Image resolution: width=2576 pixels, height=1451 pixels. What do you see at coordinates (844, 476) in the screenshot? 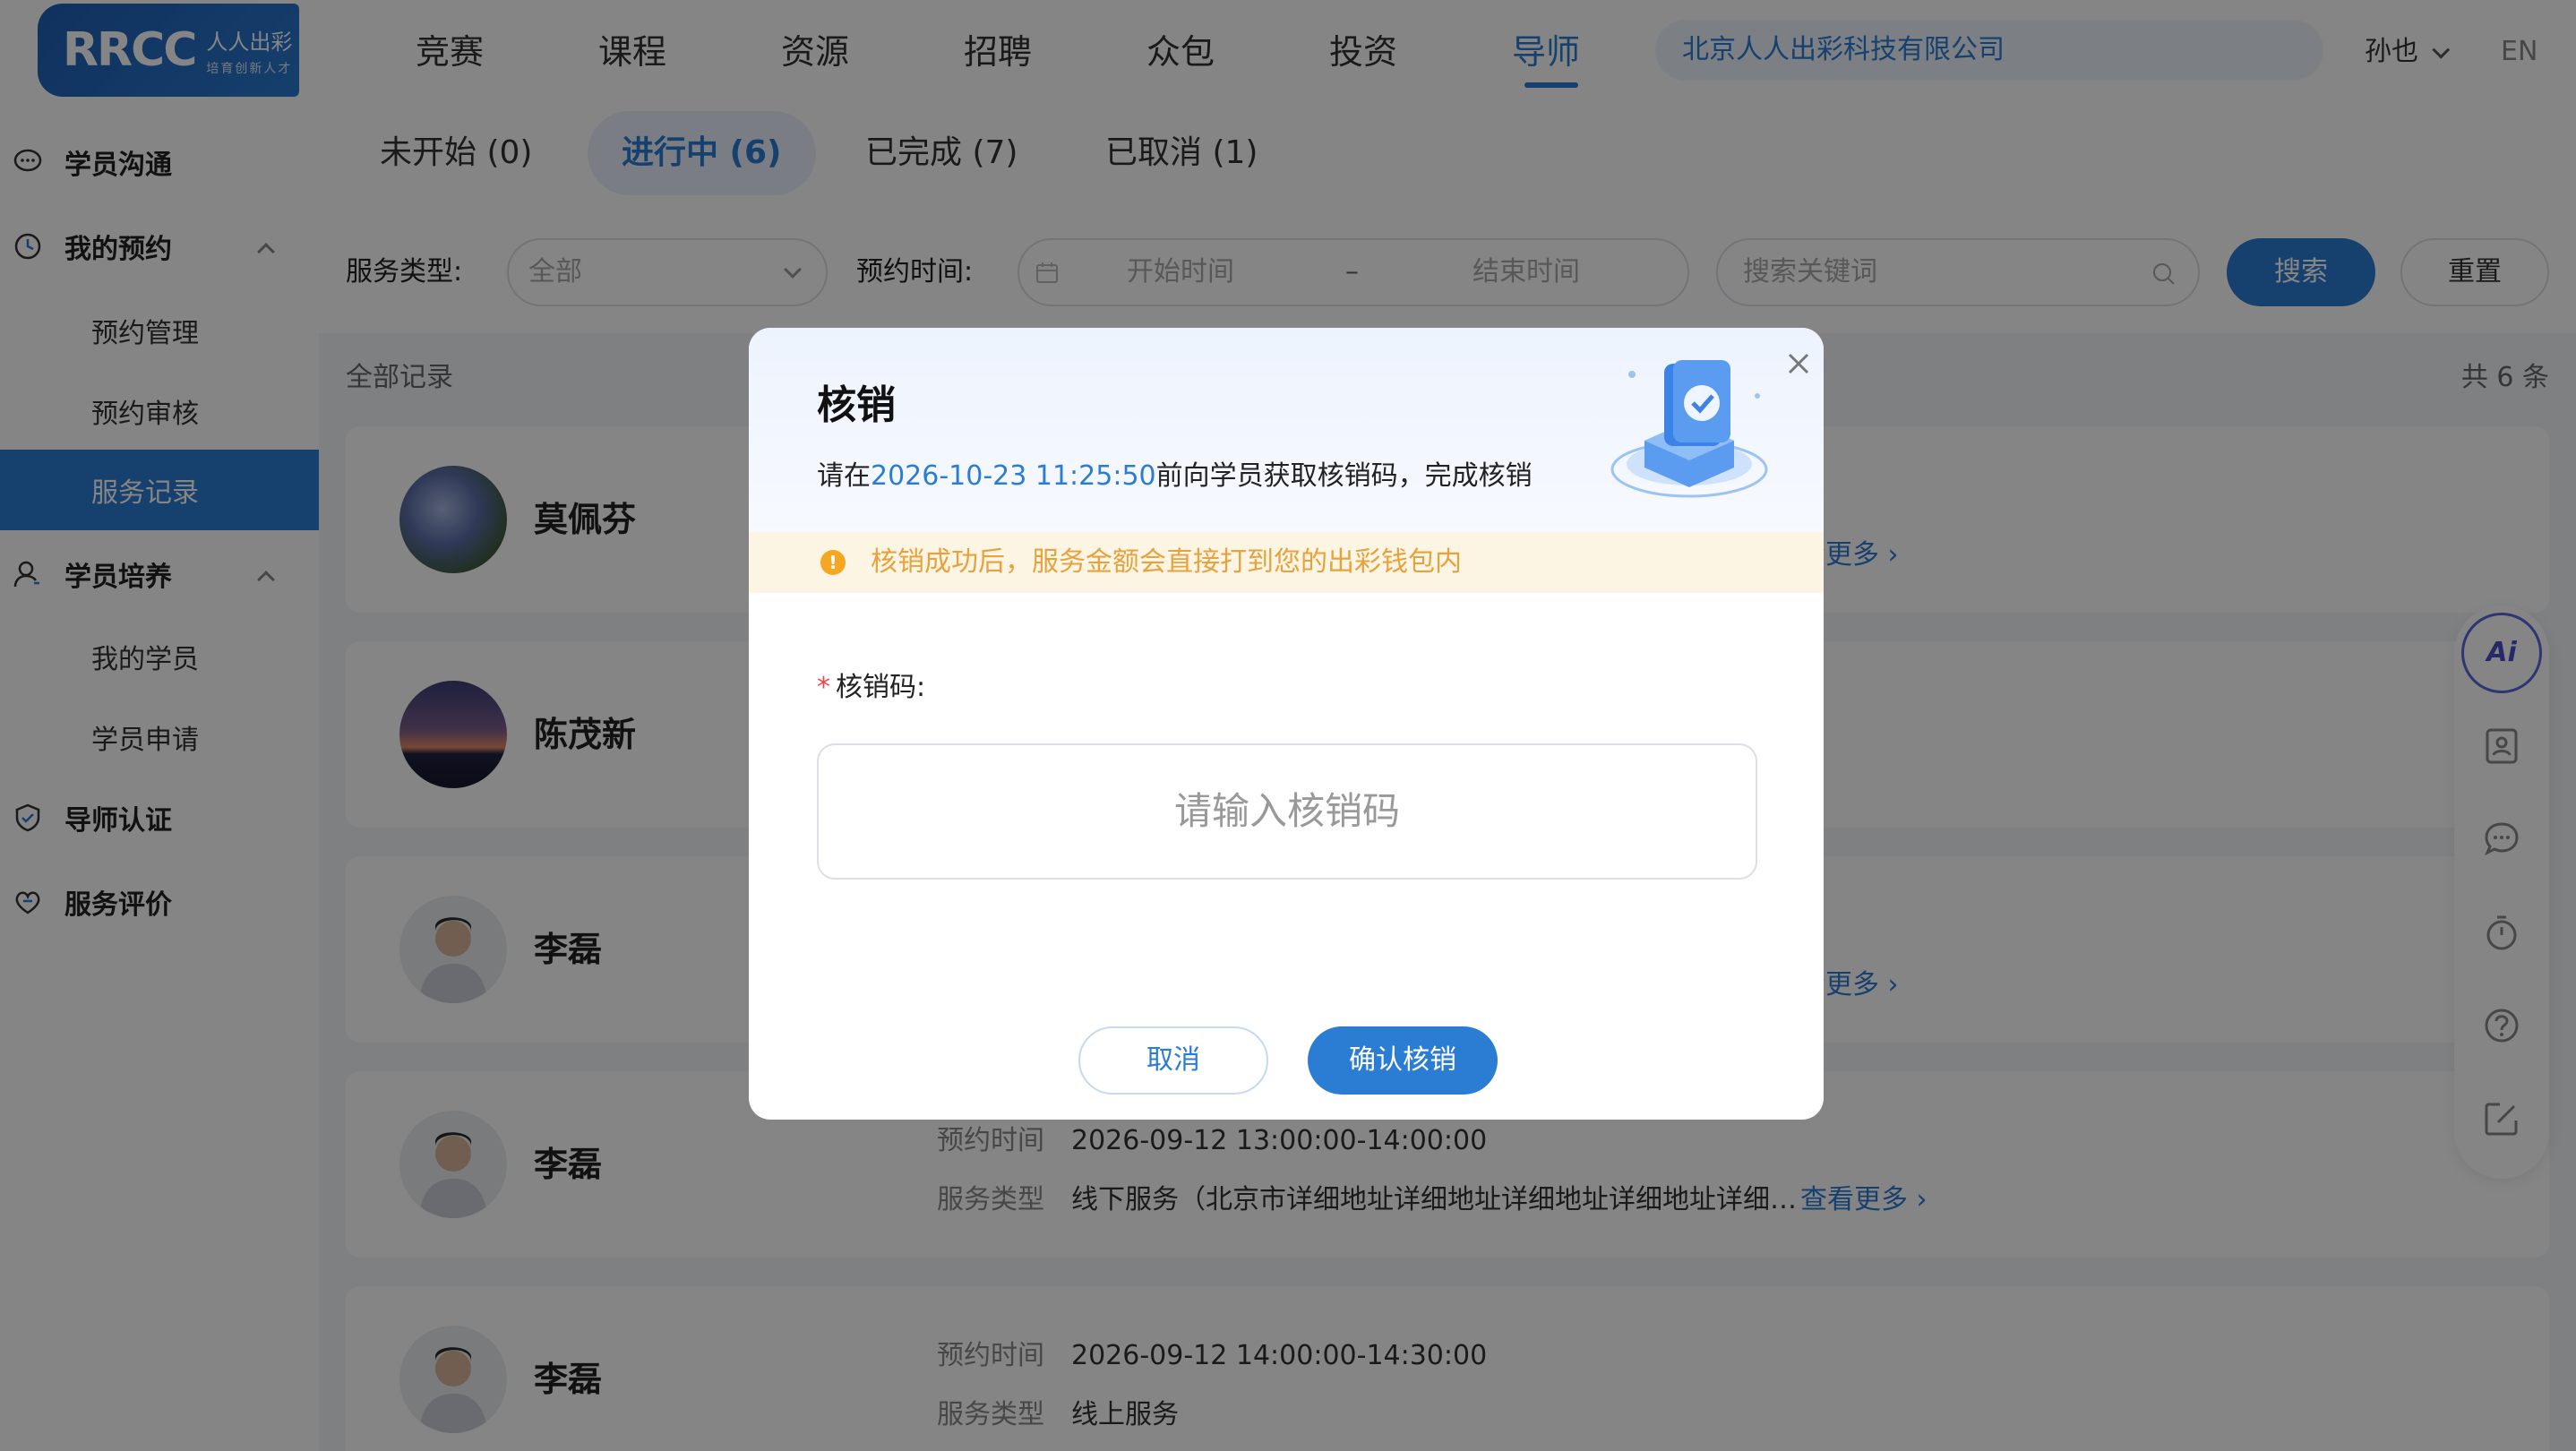
I see `desc-prefix: 请在` at bounding box center [844, 476].